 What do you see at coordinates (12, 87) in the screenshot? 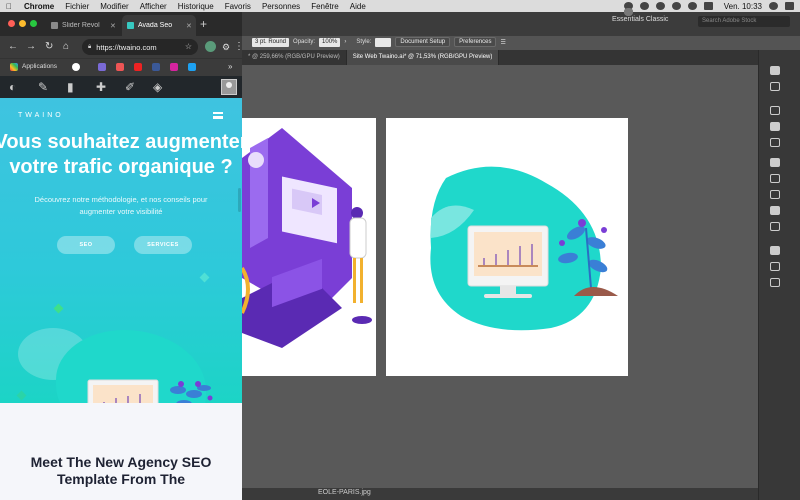
I see `dashboard-icon: ◐` at bounding box center [12, 87].